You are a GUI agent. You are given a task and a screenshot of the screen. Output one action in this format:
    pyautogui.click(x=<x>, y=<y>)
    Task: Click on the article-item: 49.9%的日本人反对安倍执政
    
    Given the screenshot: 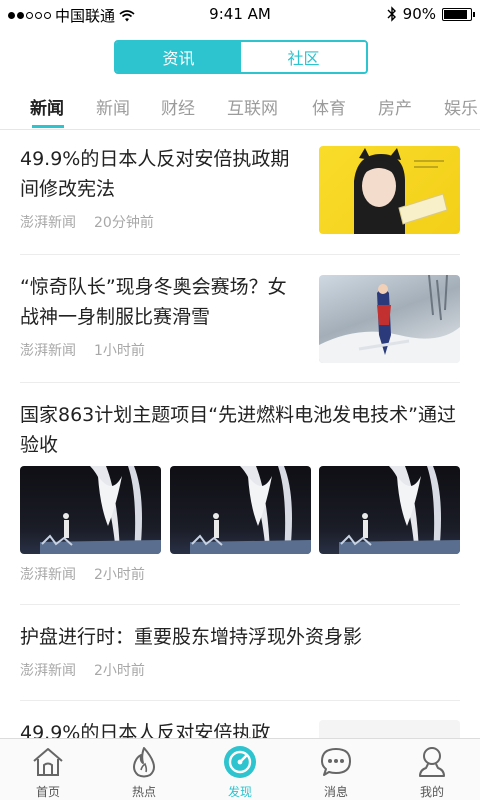 What is the action you would take?
    pyautogui.click(x=240, y=728)
    